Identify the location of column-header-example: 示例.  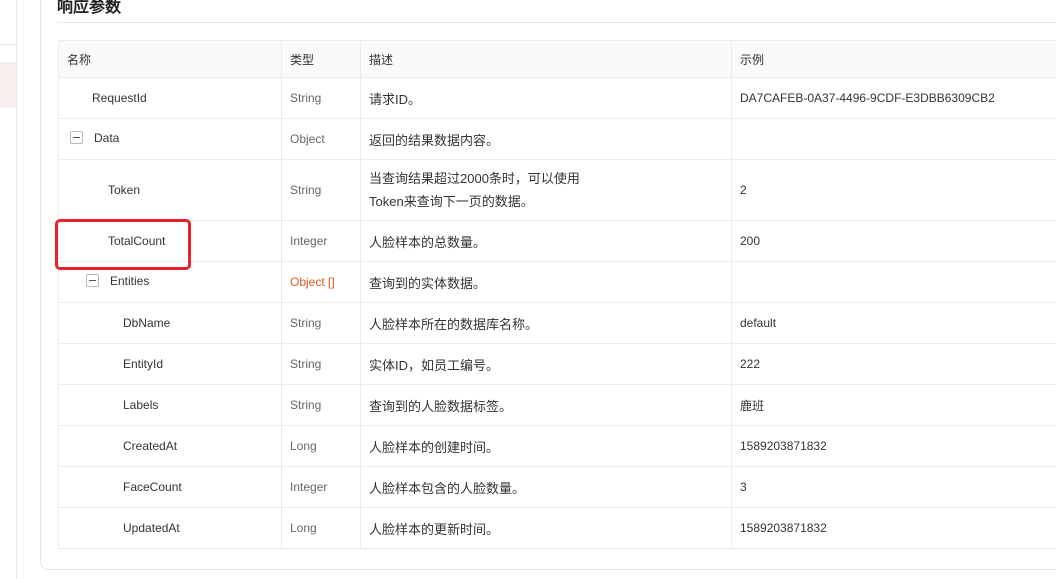
(893, 59).